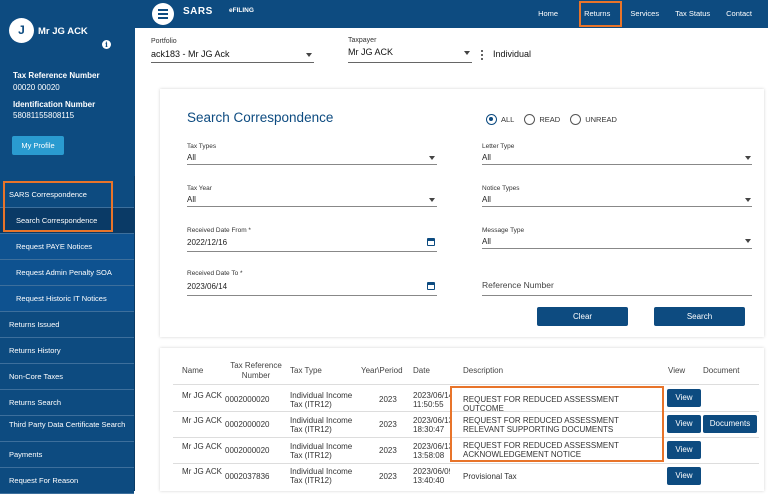 This screenshot has height=494, width=768. What do you see at coordinates (551, 14) in the screenshot?
I see `nav-home: Home` at bounding box center [551, 14].